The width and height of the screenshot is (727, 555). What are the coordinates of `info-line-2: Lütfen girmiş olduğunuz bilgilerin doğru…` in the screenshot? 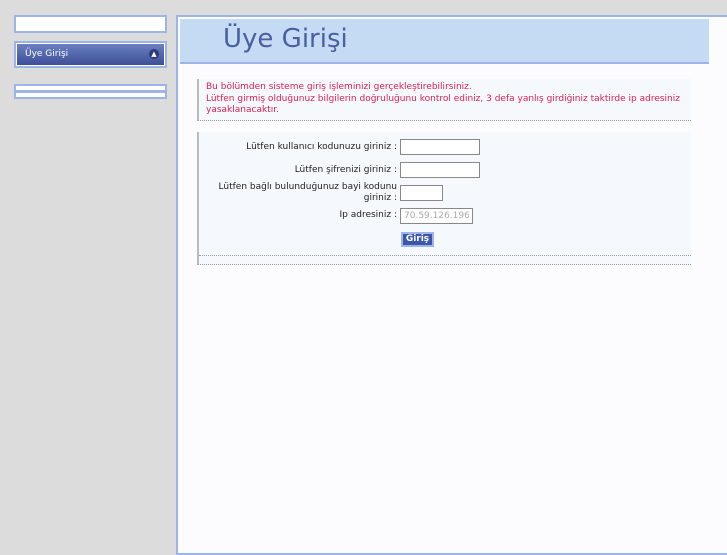 It's located at (443, 104).